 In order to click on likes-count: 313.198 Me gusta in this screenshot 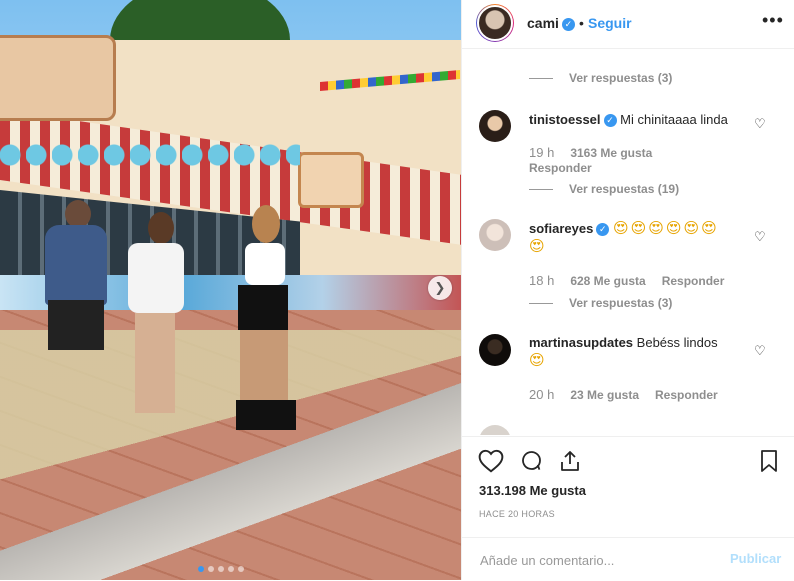, I will do `click(532, 490)`.